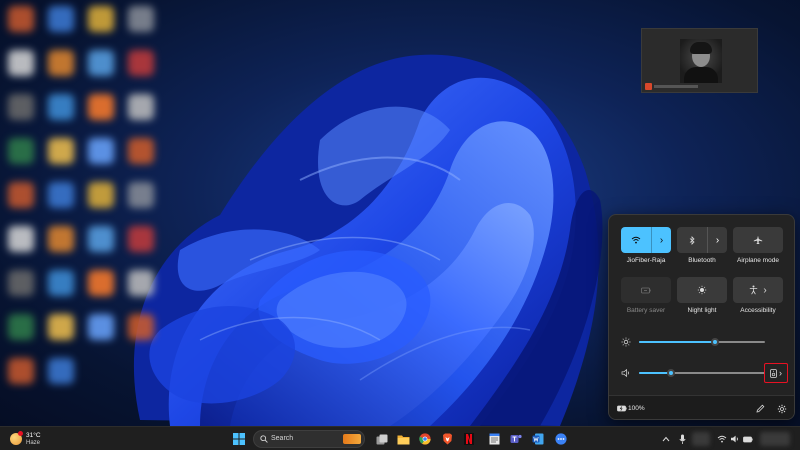 This screenshot has height=450, width=800. Describe the element at coordinates (561, 439) in the screenshot. I see `meeting-icon` at that location.